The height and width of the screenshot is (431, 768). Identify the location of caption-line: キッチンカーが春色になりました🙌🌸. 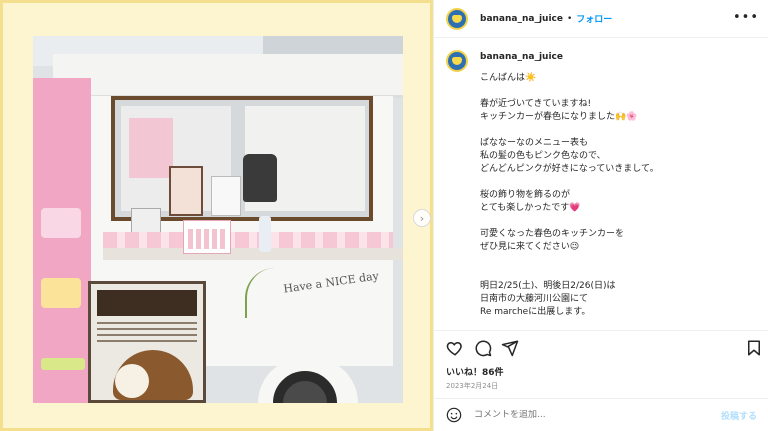
(559, 117).